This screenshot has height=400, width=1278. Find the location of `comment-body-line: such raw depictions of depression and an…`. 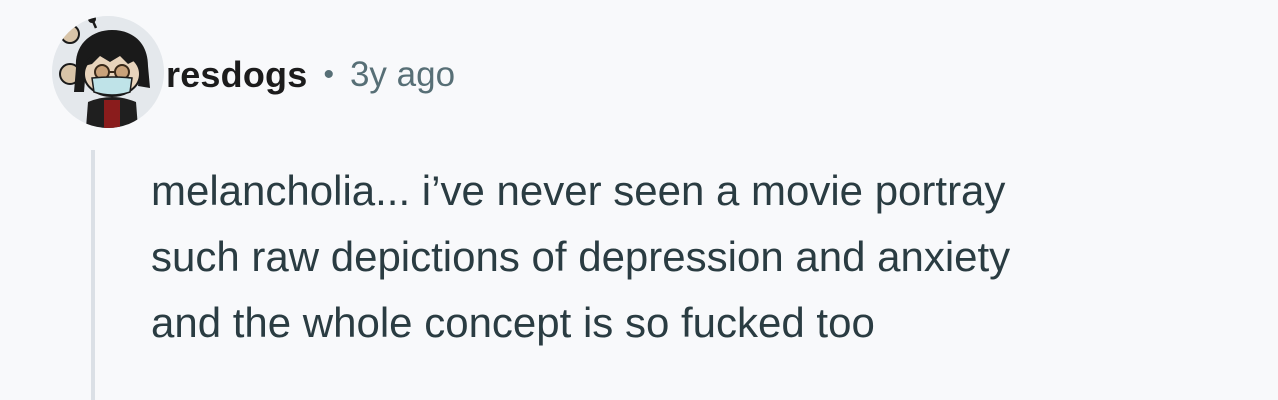

comment-body-line: such raw depictions of depression and an… is located at coordinates (581, 256).